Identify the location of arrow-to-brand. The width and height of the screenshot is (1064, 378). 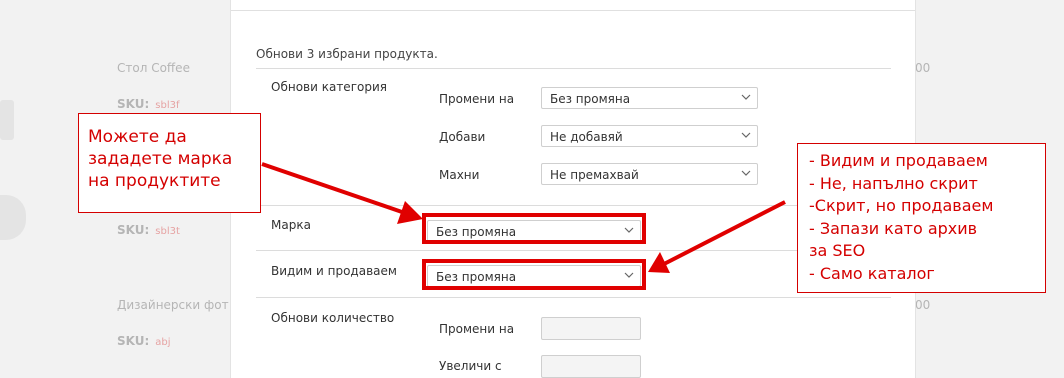
(332, 188).